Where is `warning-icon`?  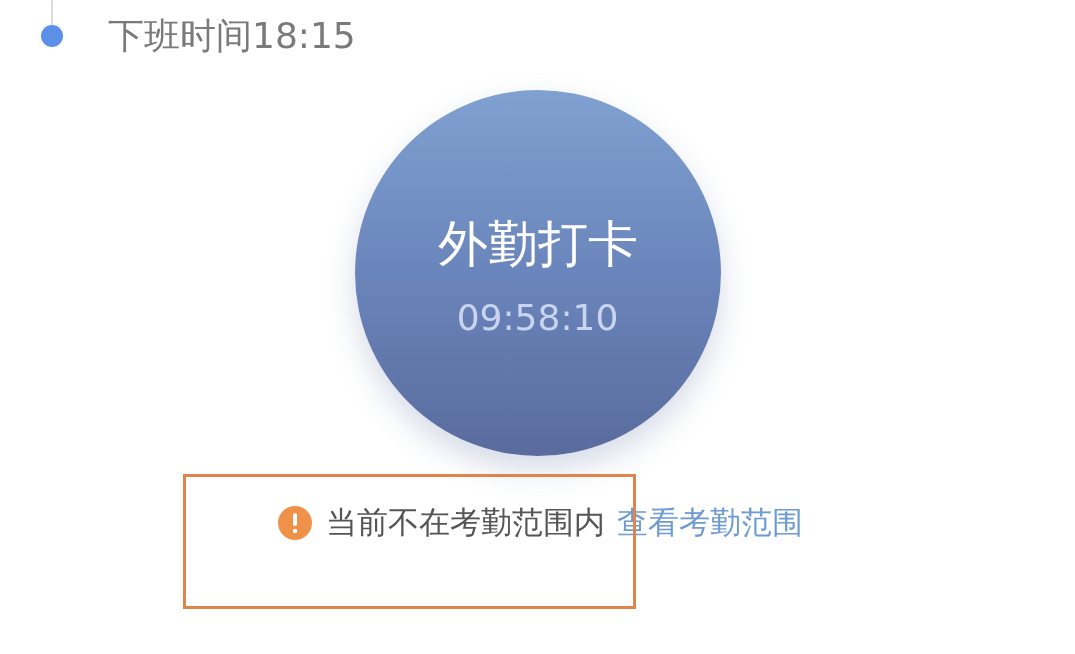 warning-icon is located at coordinates (295, 523).